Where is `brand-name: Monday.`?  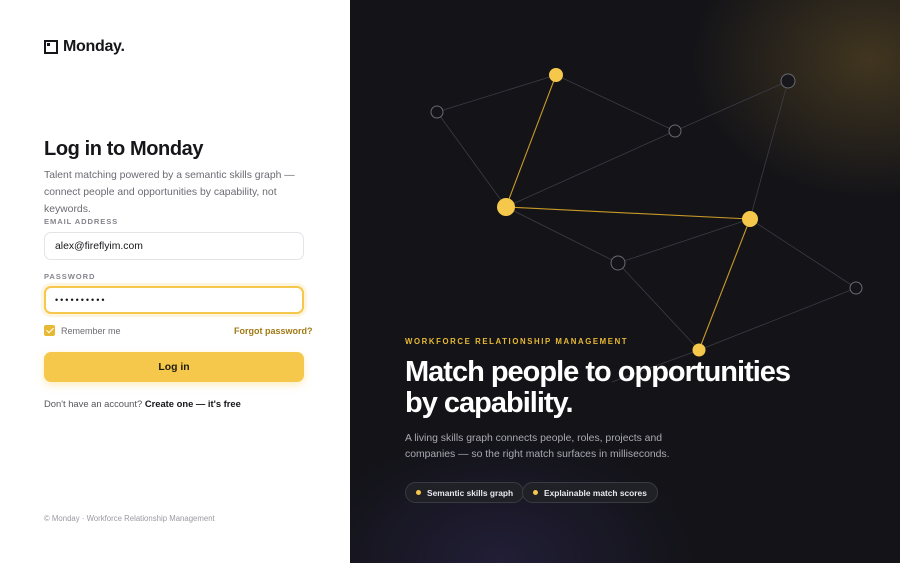 brand-name: Monday. is located at coordinates (94, 46).